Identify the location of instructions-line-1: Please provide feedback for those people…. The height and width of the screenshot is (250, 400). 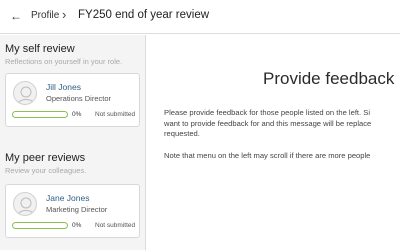
(267, 112).